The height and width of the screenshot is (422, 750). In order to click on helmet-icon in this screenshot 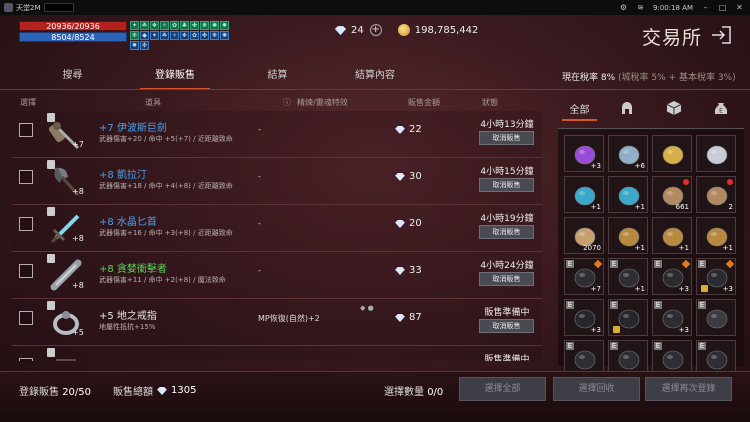, I will do `click(626, 108)`.